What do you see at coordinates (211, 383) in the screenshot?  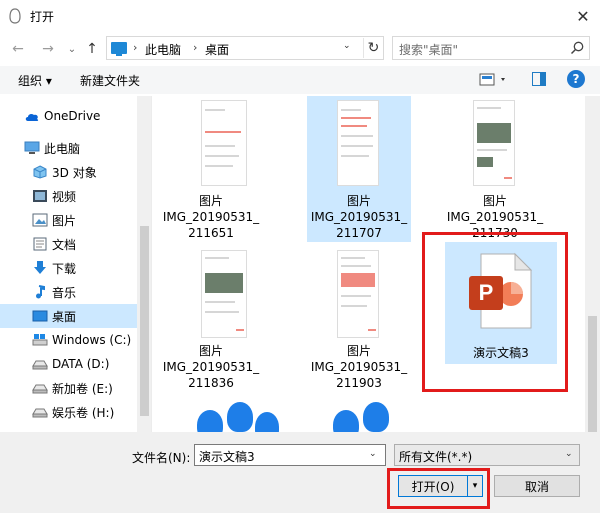 I see `file-name-line: 211836` at bounding box center [211, 383].